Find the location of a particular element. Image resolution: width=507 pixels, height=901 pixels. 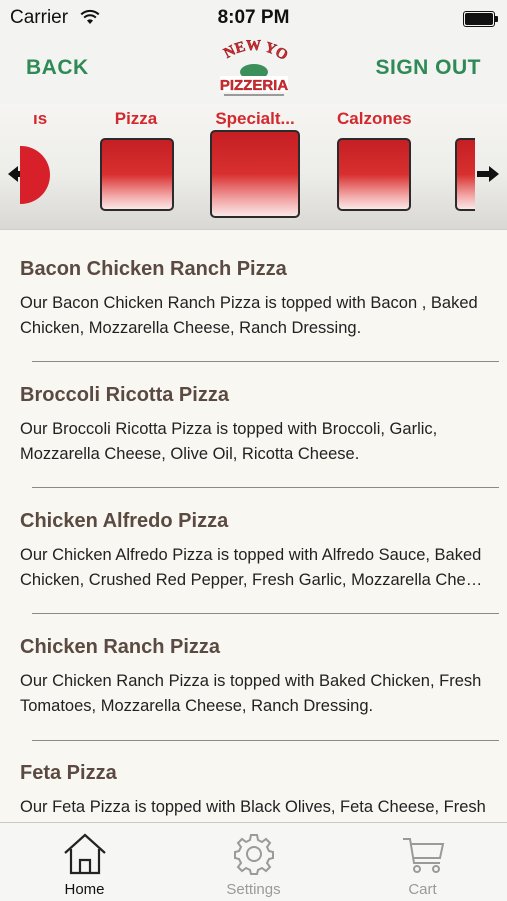

home-icon is located at coordinates (85, 854).